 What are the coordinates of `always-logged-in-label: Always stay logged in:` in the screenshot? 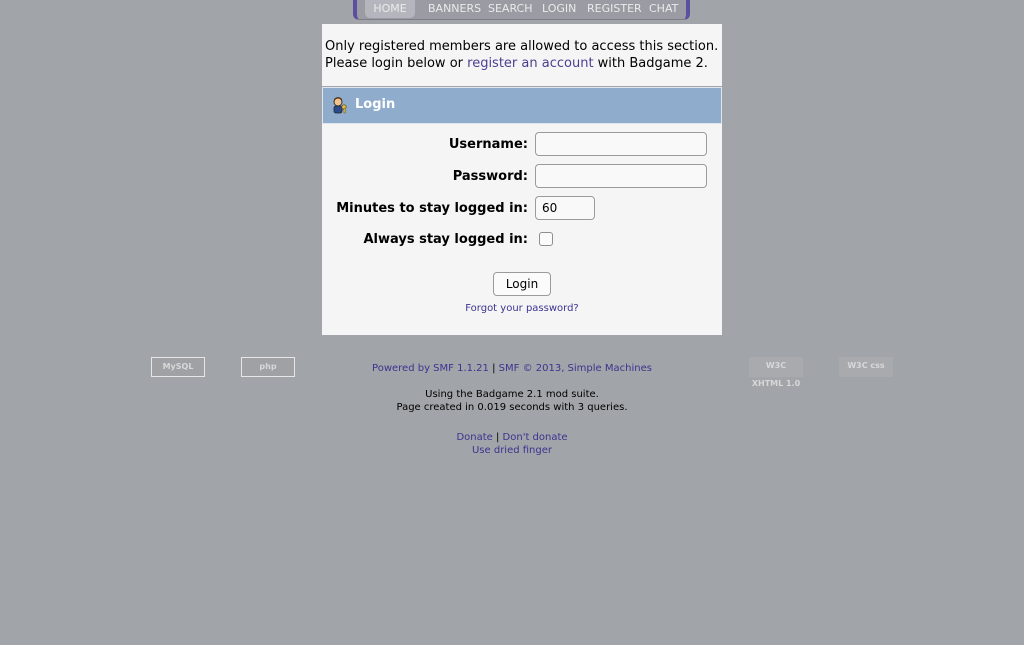 It's located at (445, 239).